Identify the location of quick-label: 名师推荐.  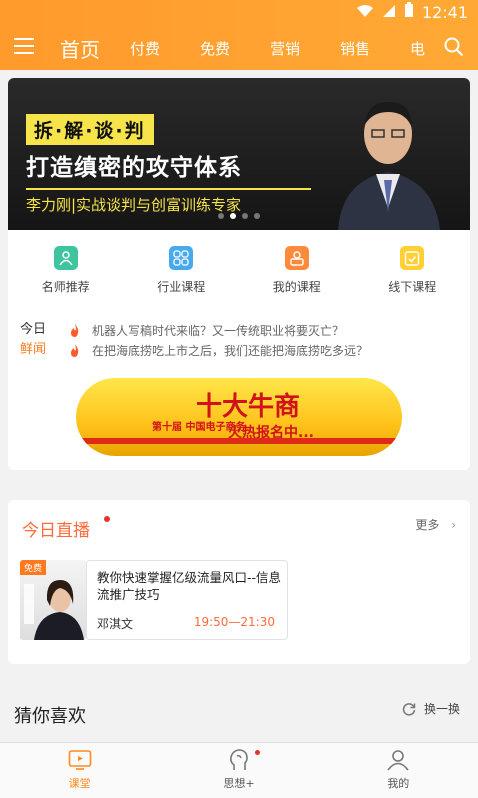
(65, 287).